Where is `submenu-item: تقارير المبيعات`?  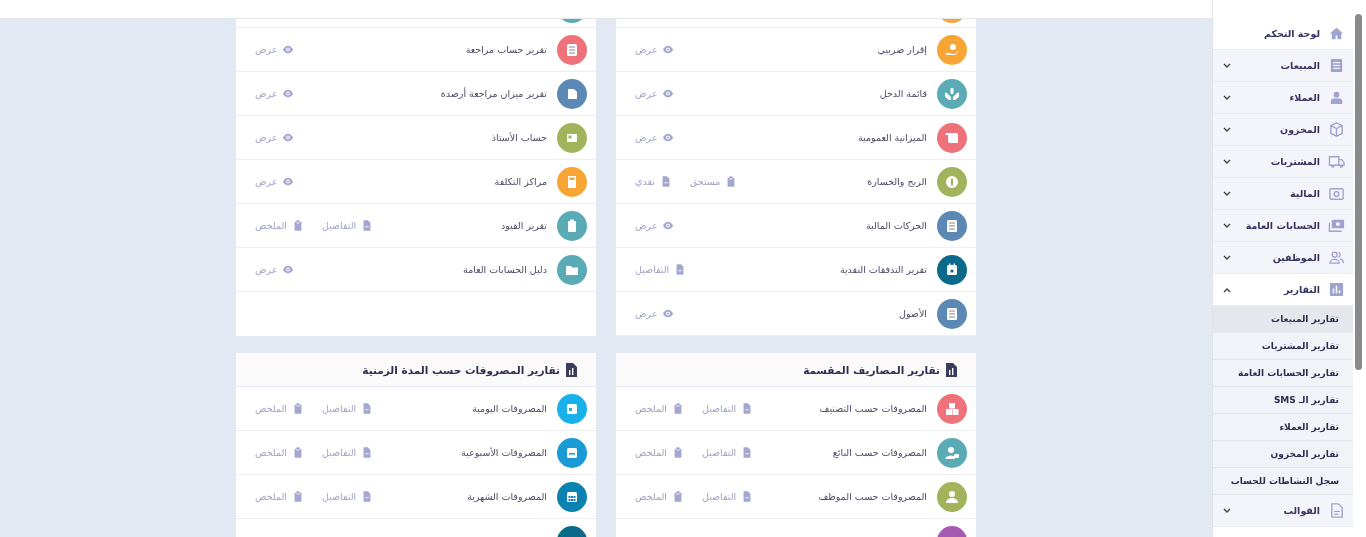 submenu-item: تقارير المبيعات is located at coordinates (1283, 319).